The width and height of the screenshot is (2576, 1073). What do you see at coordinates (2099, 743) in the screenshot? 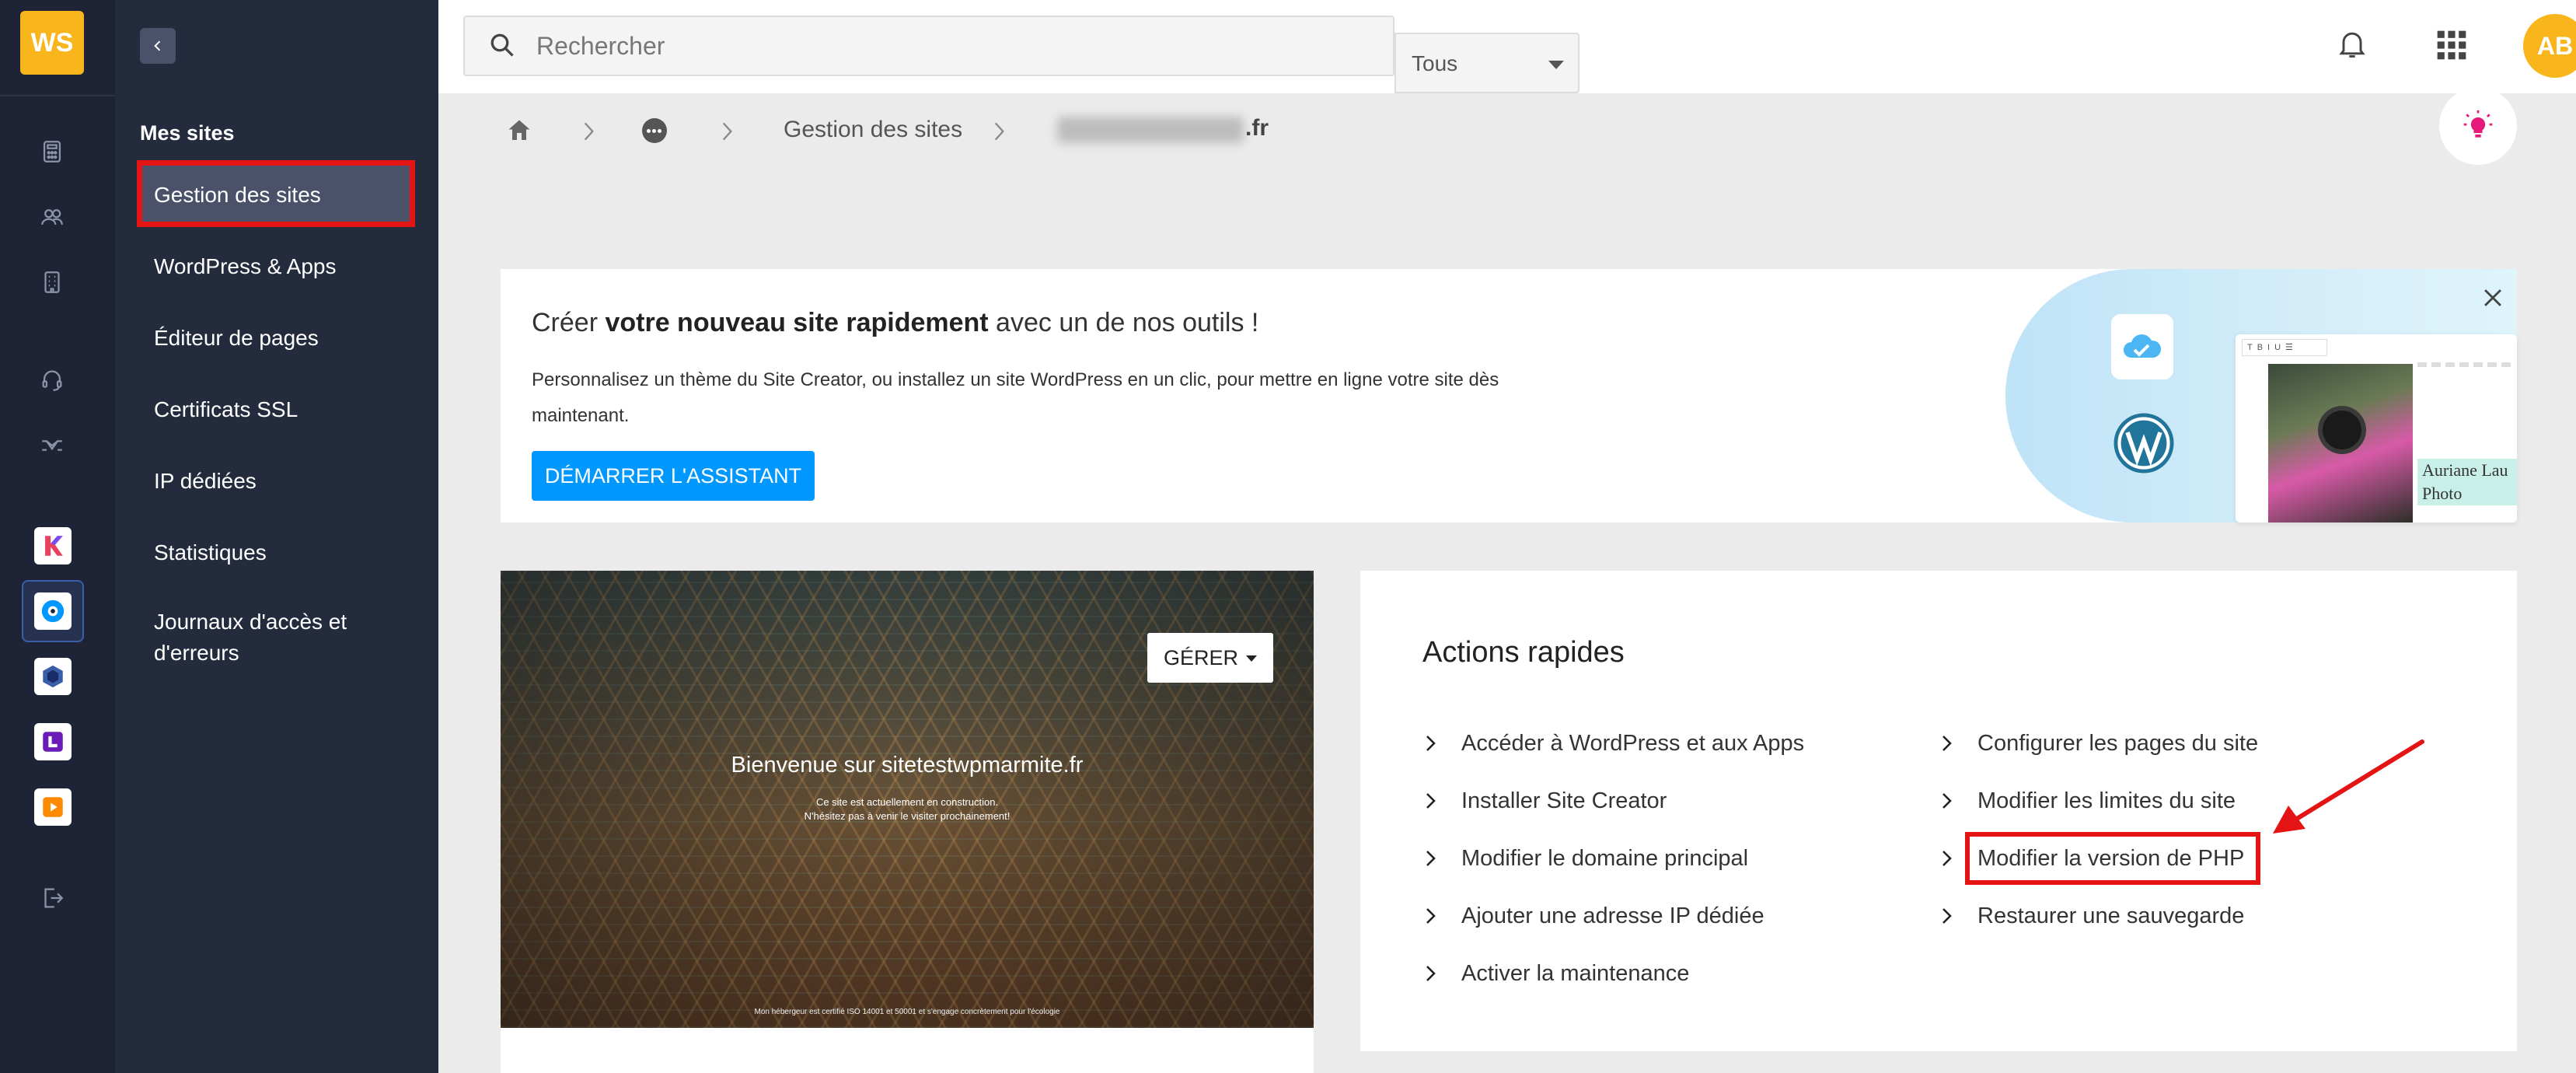
I see `quick-action-pages: Configurer les pages du site` at bounding box center [2099, 743].